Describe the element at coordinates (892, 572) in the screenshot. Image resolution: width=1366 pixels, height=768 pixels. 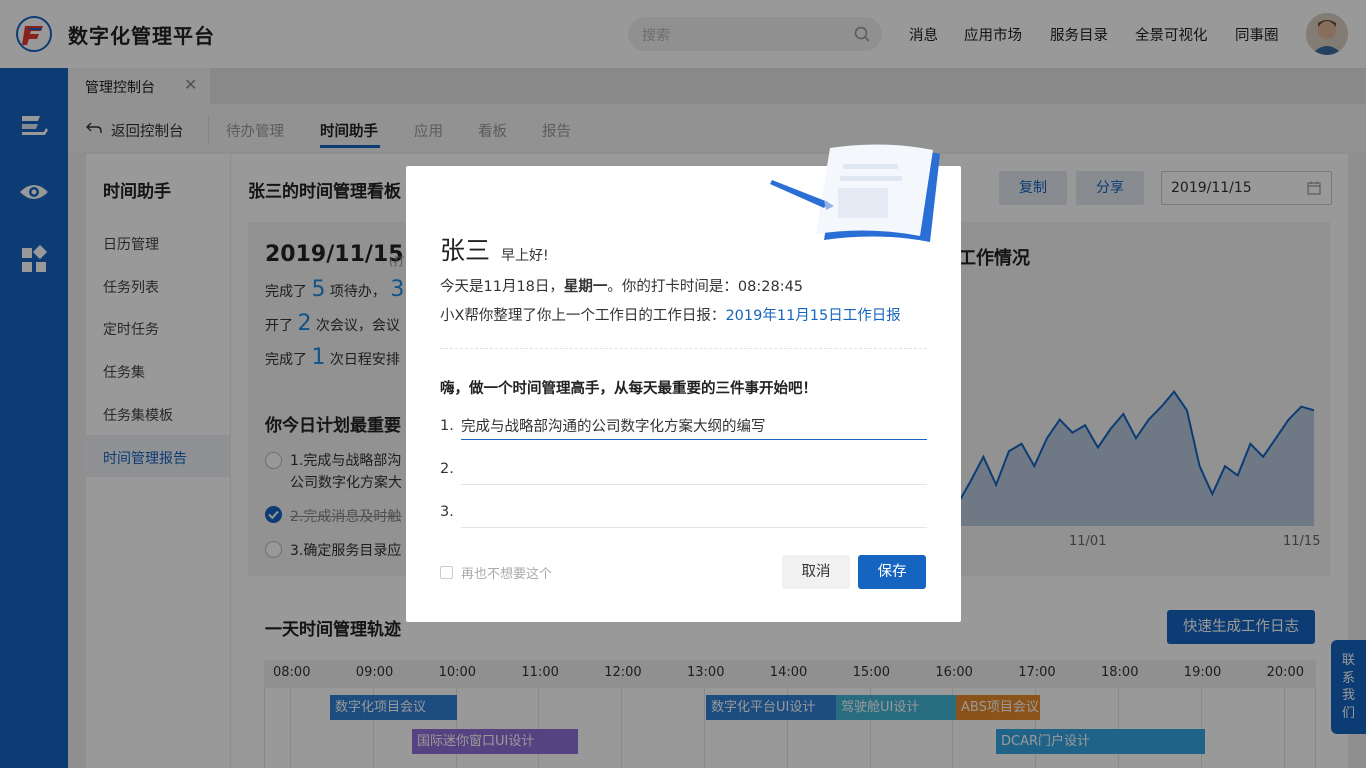
I see `save-button: 保存` at that location.